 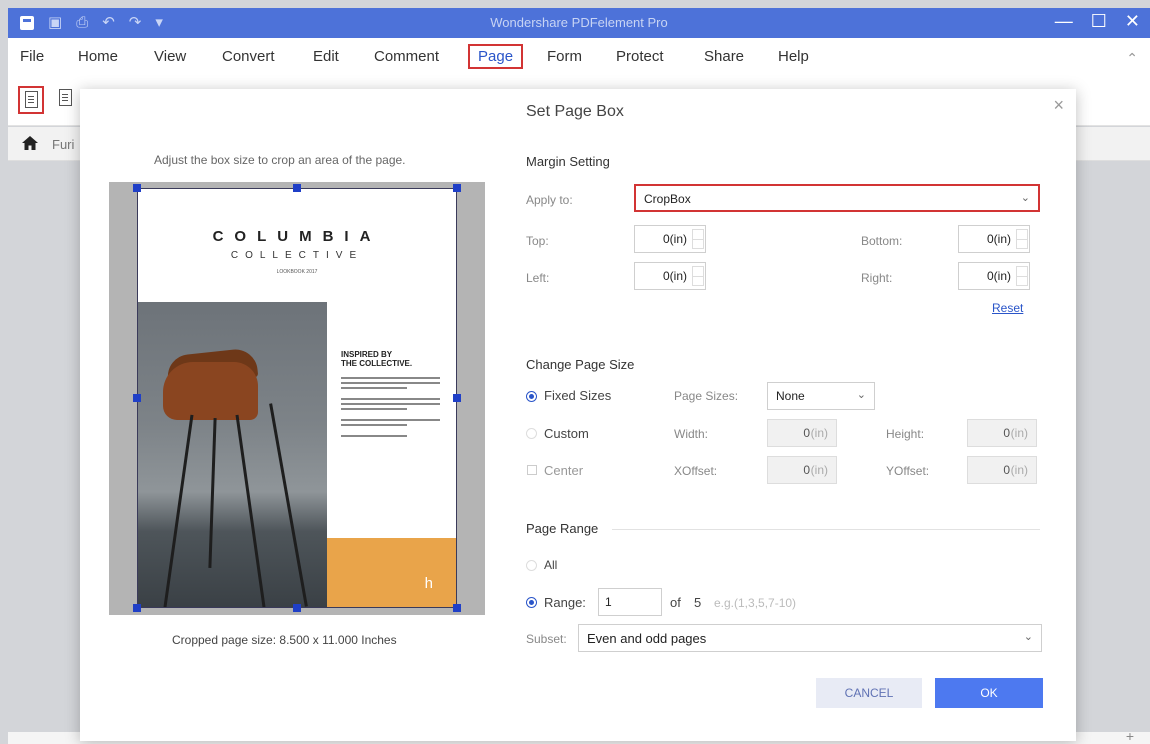 What do you see at coordinates (30, 143) in the screenshot?
I see `home-icon` at bounding box center [30, 143].